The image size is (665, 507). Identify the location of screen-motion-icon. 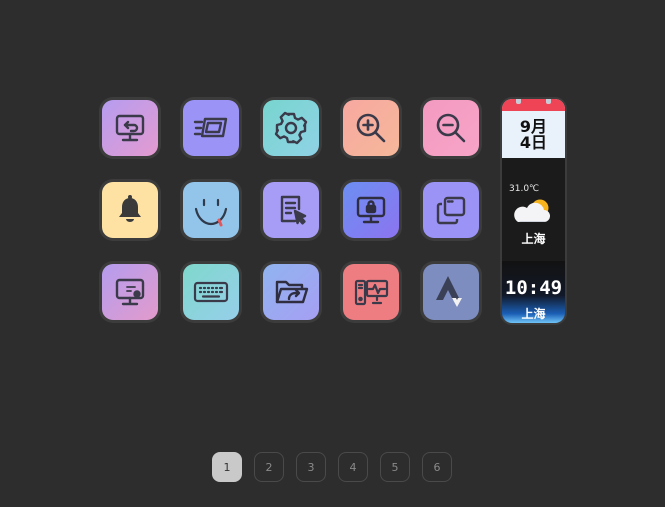
(210, 127).